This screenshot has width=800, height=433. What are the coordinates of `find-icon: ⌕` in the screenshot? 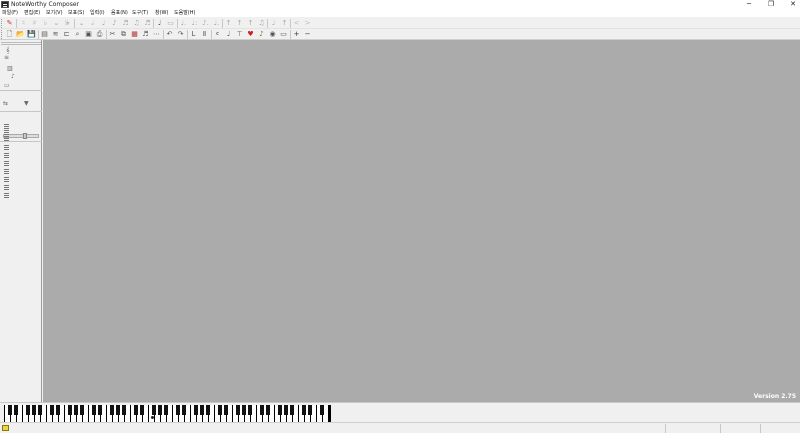 It's located at (77, 34).